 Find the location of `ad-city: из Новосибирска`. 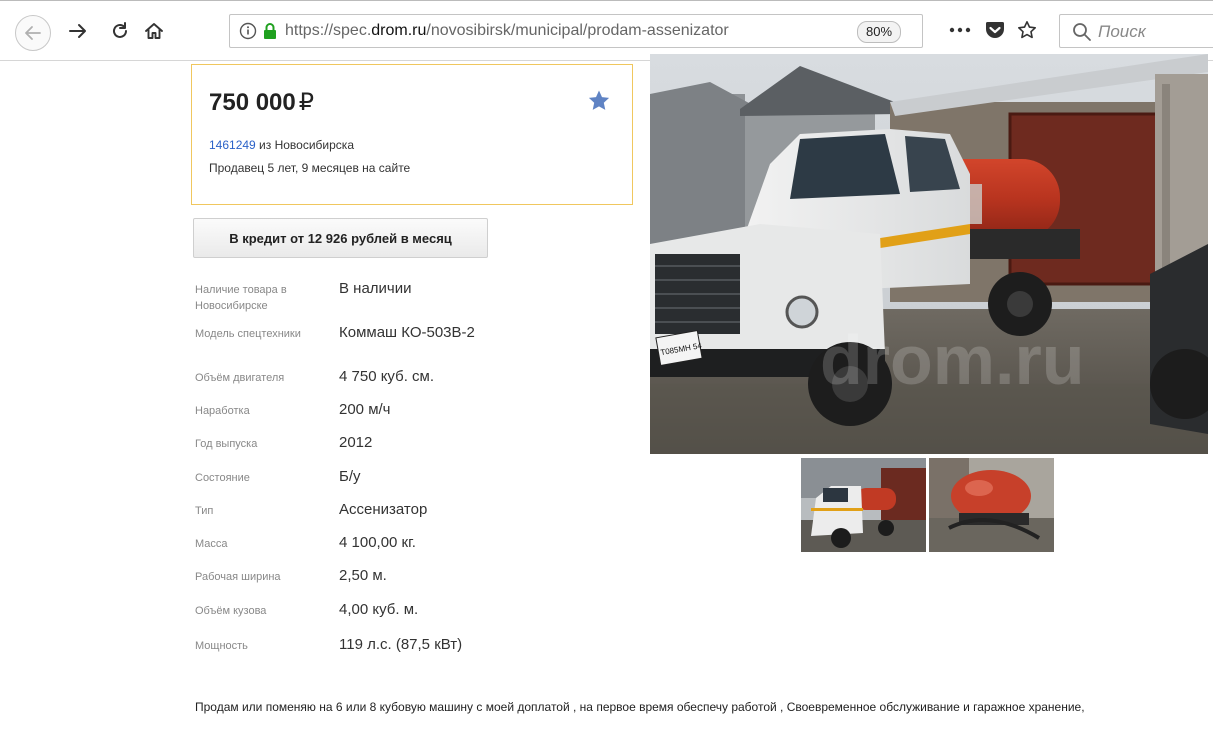

ad-city: из Новосибирска is located at coordinates (304, 145).